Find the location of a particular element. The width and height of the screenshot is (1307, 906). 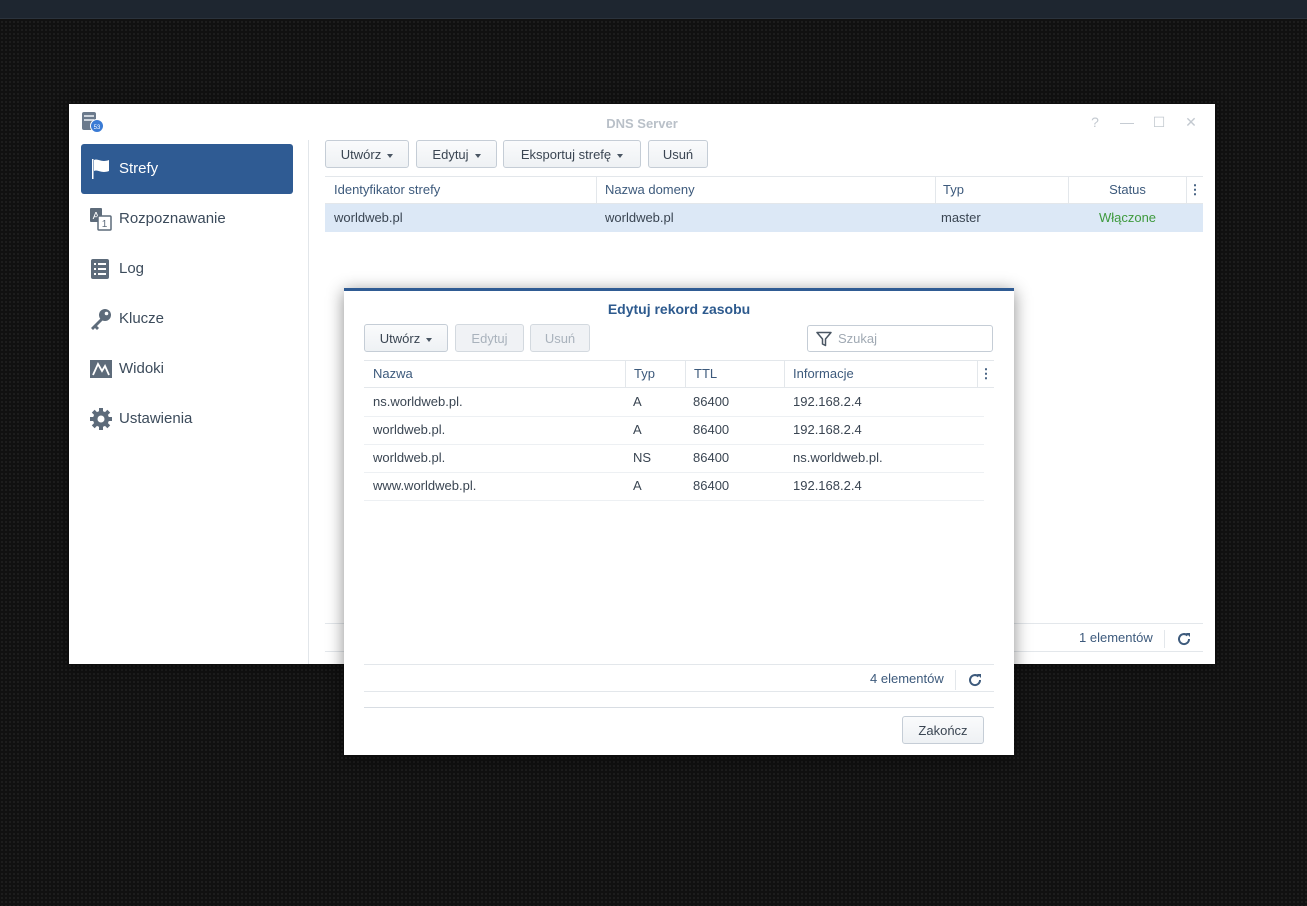

help-button: ? is located at coordinates (1095, 122).